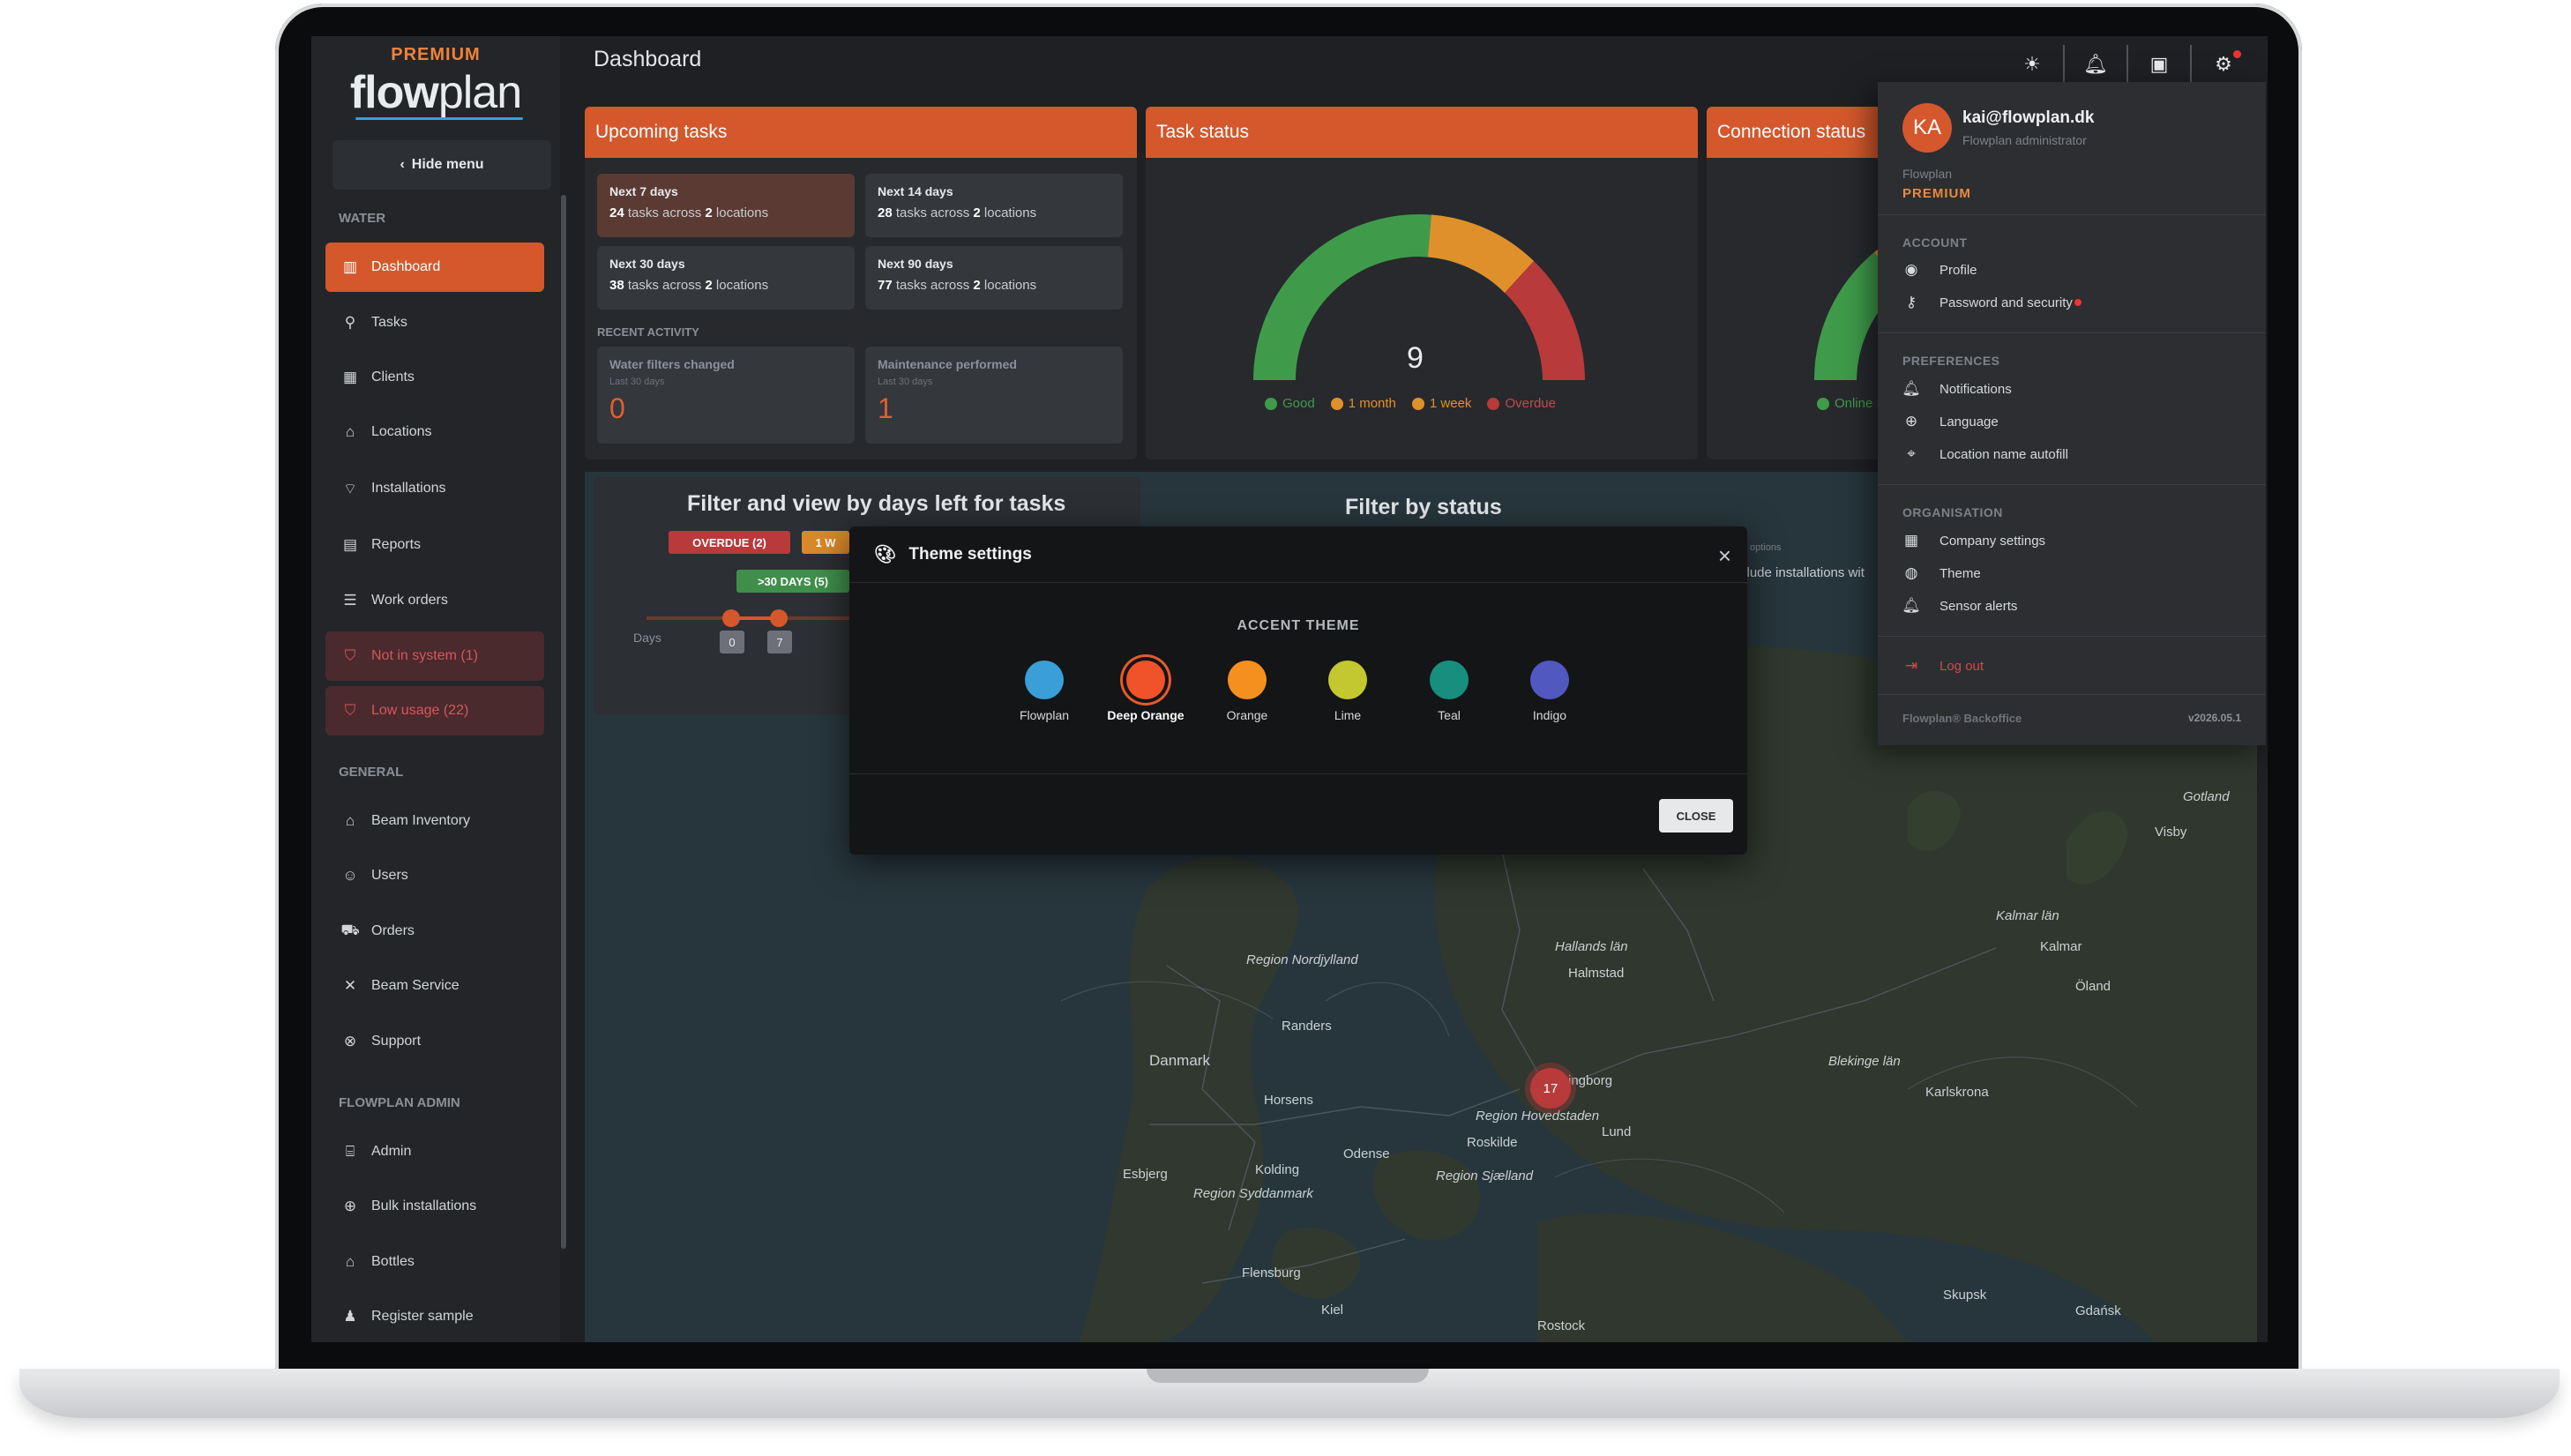 This screenshot has height=1456, width=2571. What do you see at coordinates (434, 1151) in the screenshot?
I see `sidebar-item-admin: ⌸ Admin` at bounding box center [434, 1151].